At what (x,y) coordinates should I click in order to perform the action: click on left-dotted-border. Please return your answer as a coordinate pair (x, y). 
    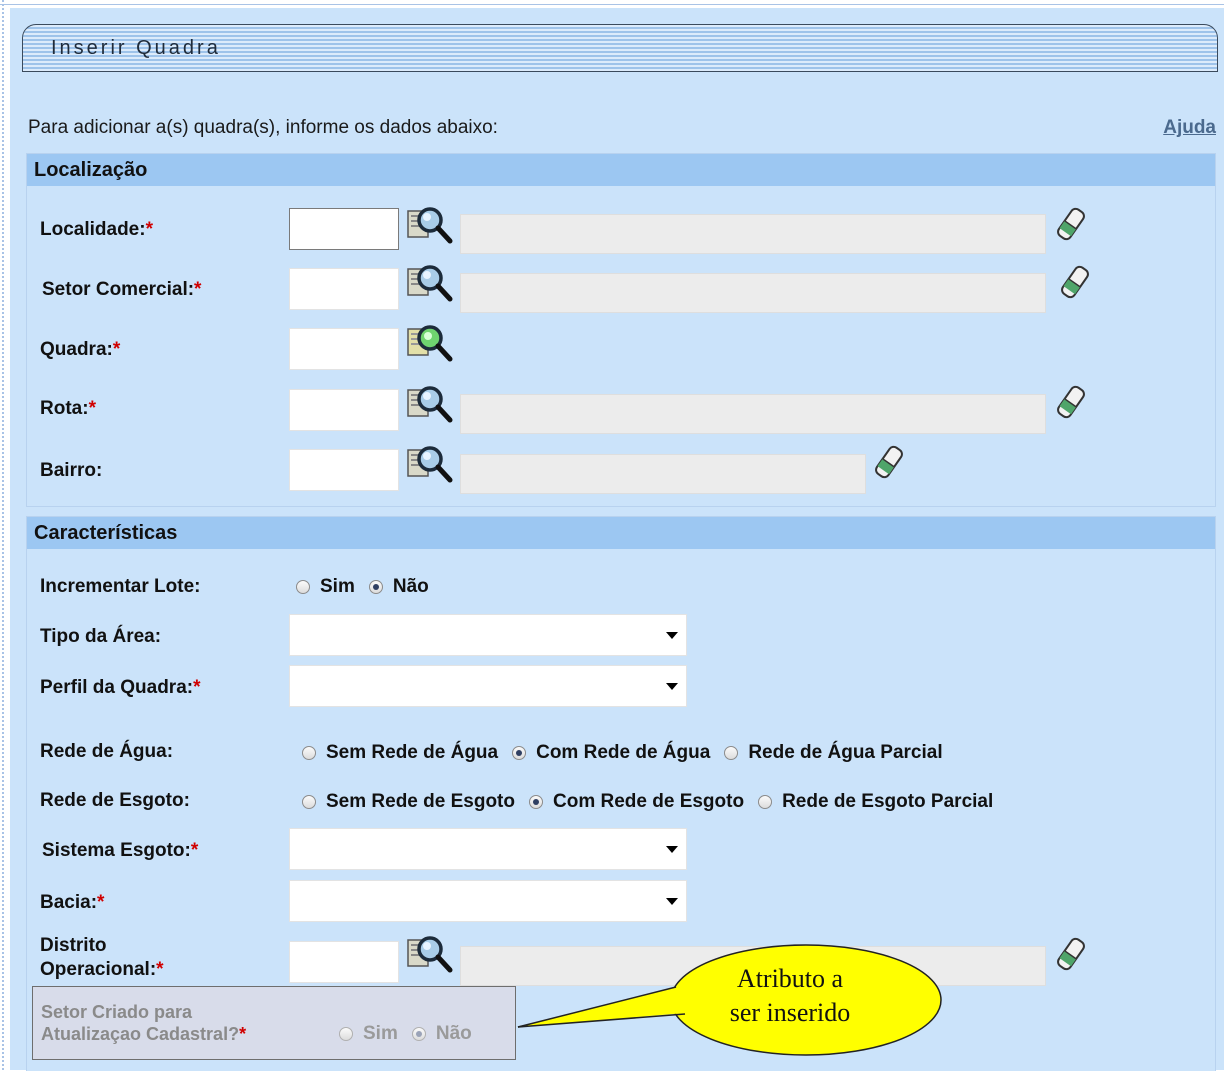
    Looking at the image, I should click on (6, 535).